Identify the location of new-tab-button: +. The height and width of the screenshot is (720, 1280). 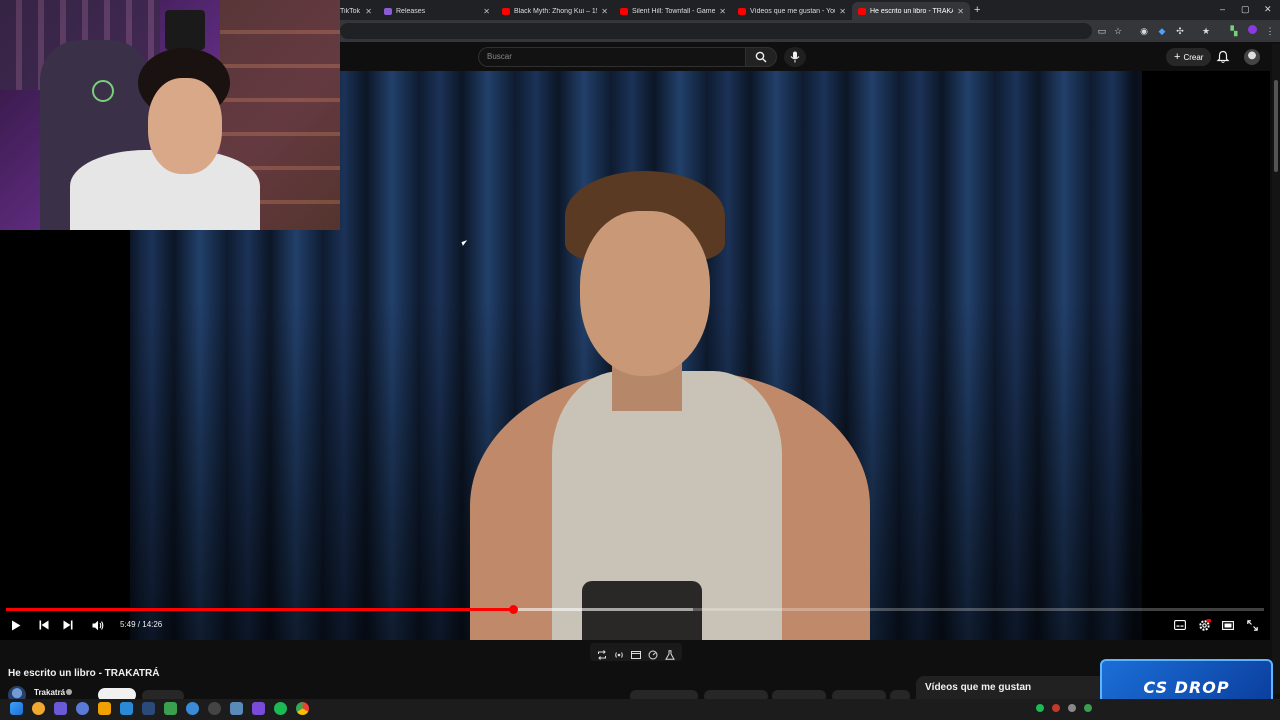
(977, 10).